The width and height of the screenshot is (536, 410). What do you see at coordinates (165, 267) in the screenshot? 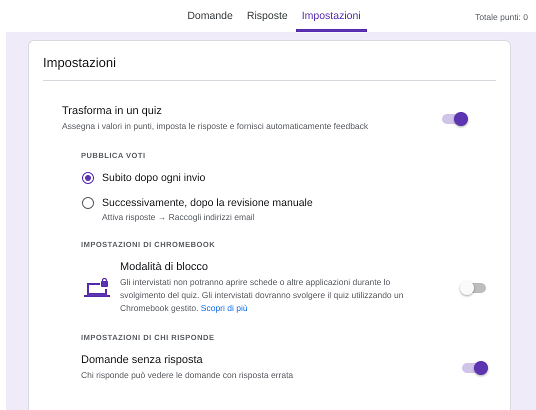
I see `setting-title: Modalità di blocco` at bounding box center [165, 267].